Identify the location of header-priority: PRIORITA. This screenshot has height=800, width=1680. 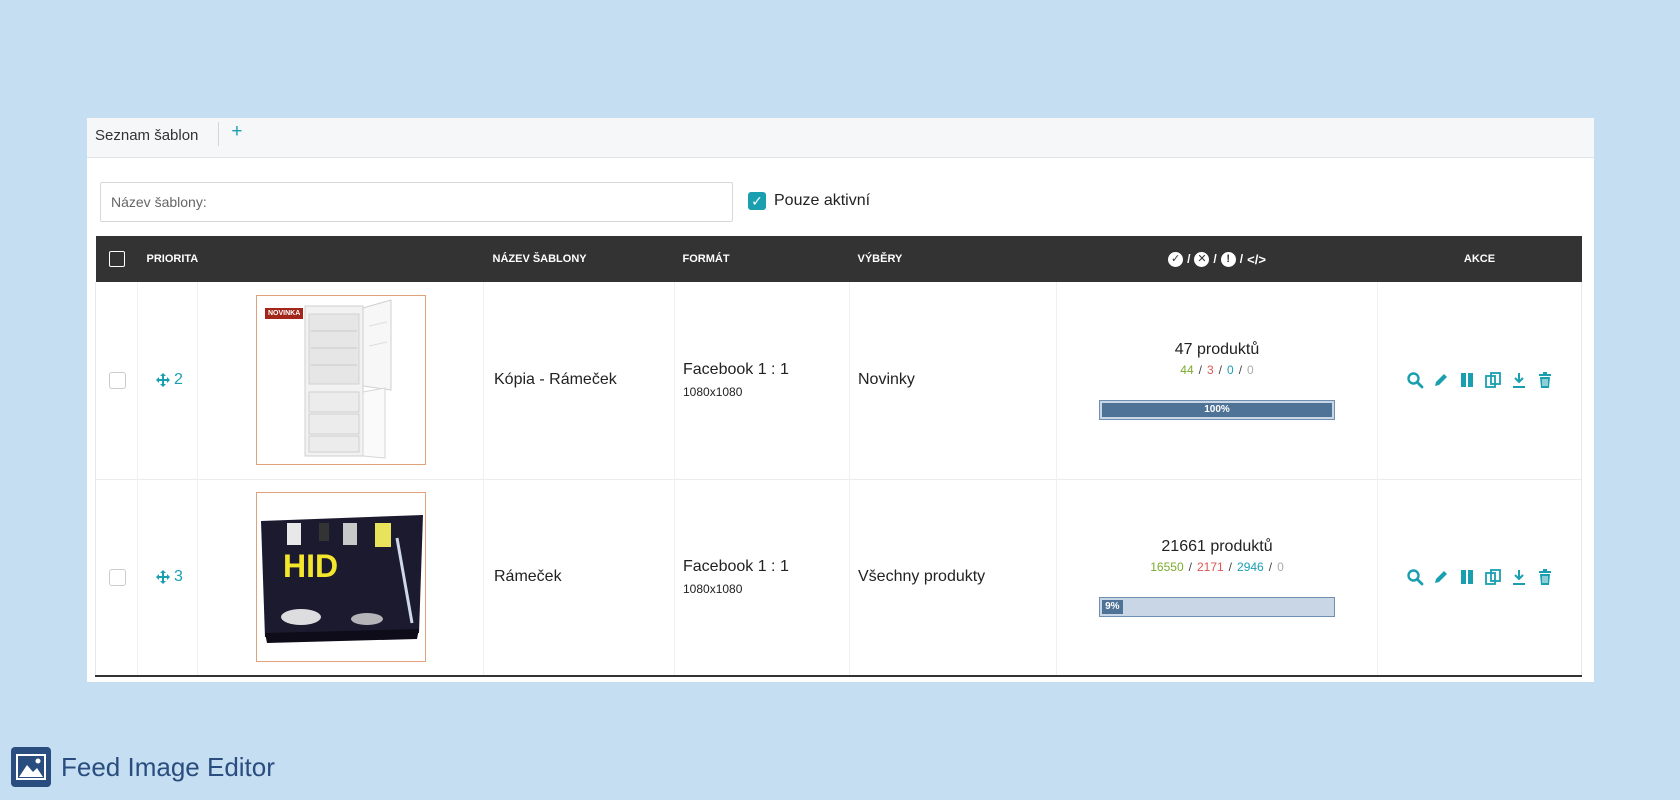
(311, 259).